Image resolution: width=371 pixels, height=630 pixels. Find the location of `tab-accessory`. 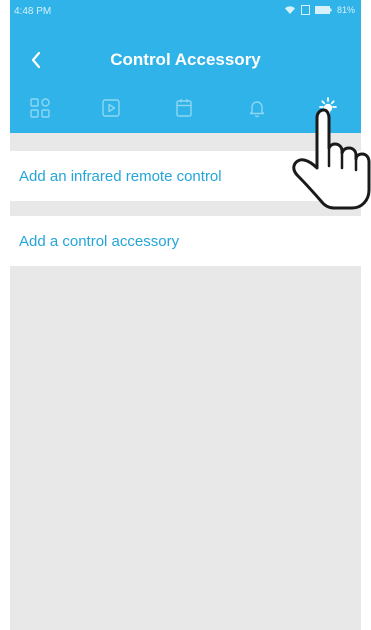

tab-accessory is located at coordinates (328, 108).